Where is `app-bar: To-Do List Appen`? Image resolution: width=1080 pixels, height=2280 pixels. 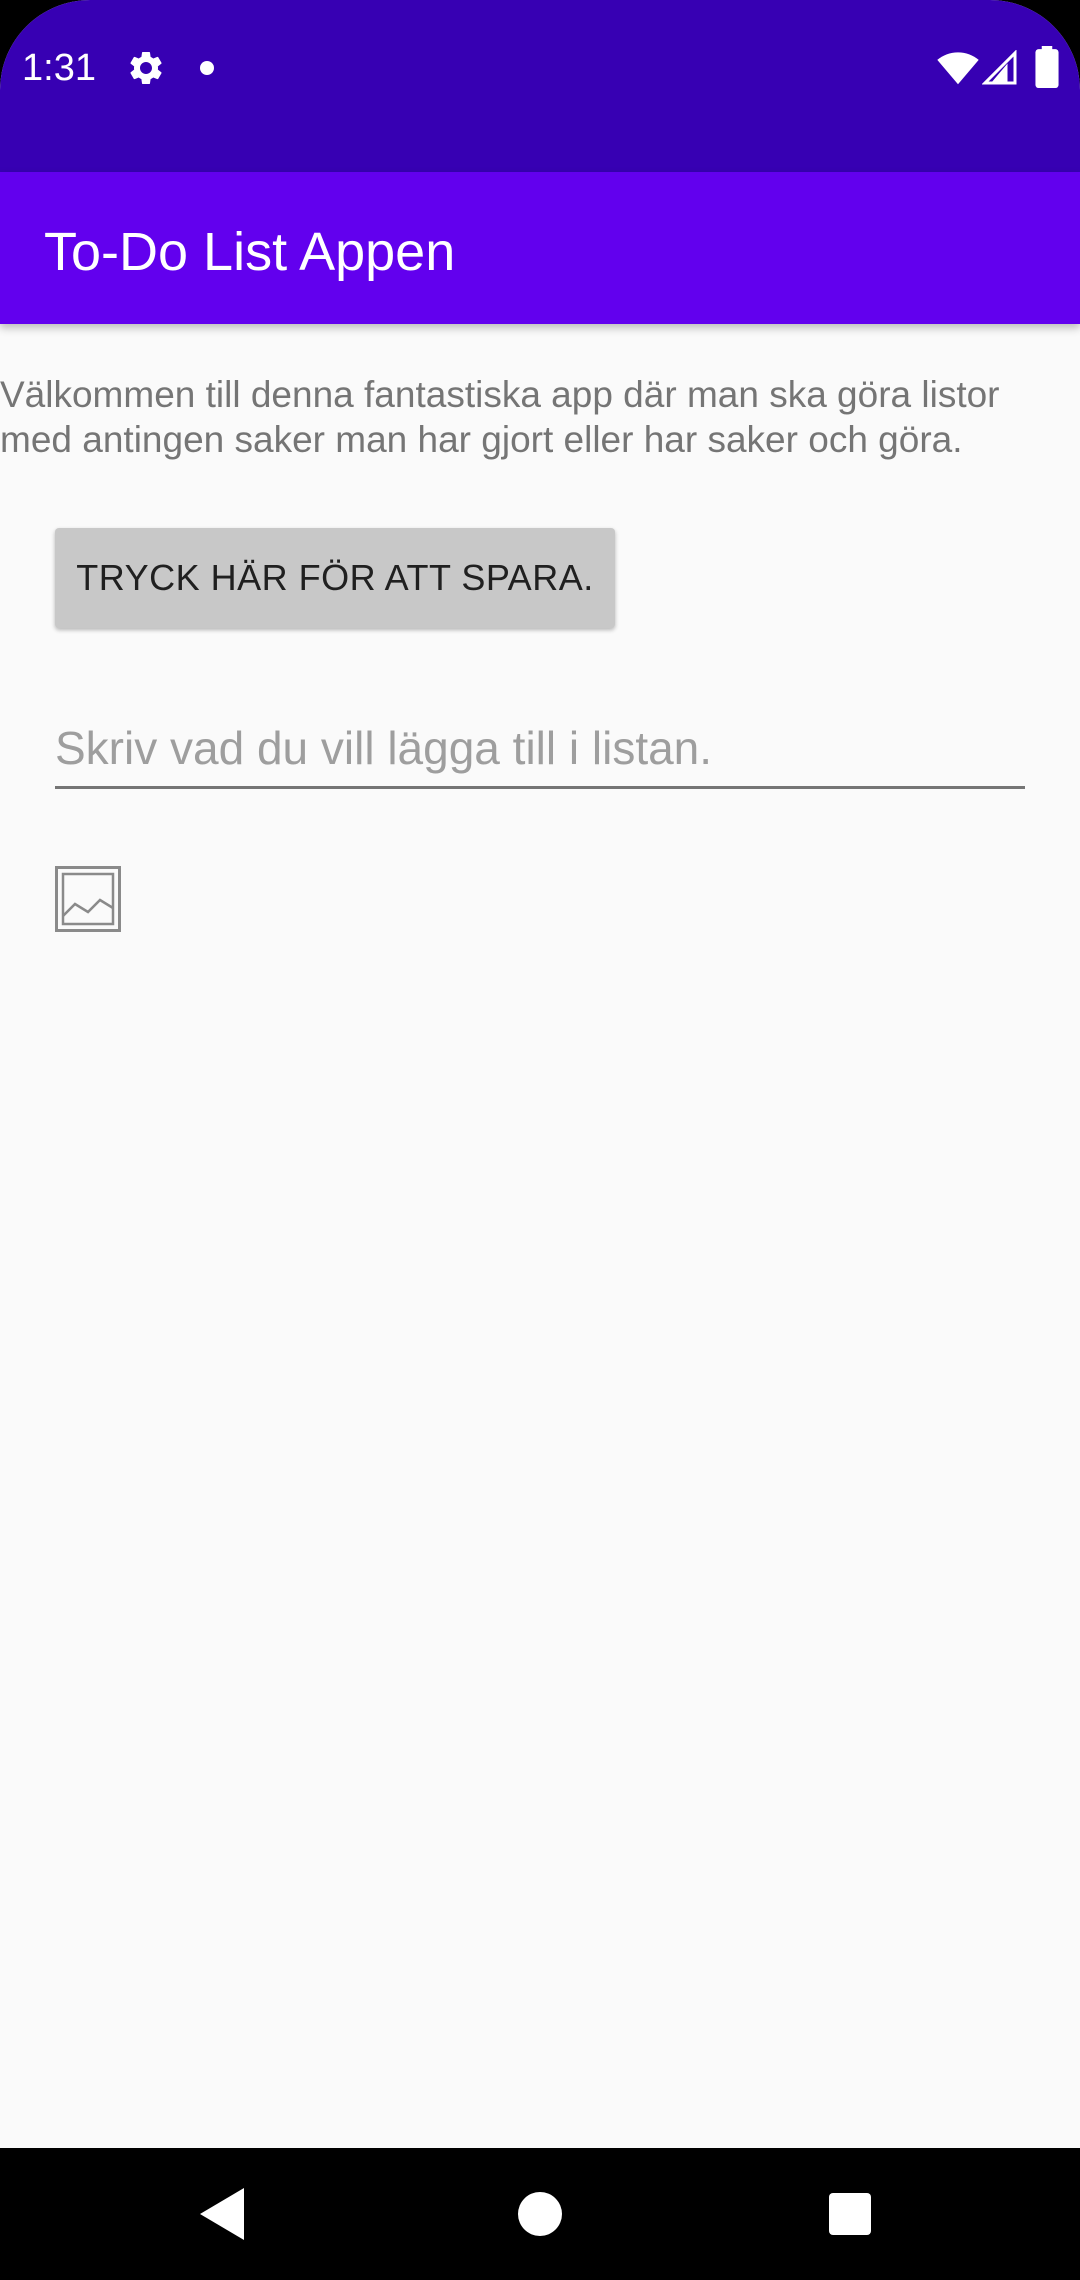
app-bar: To-Do List Appen is located at coordinates (540, 248).